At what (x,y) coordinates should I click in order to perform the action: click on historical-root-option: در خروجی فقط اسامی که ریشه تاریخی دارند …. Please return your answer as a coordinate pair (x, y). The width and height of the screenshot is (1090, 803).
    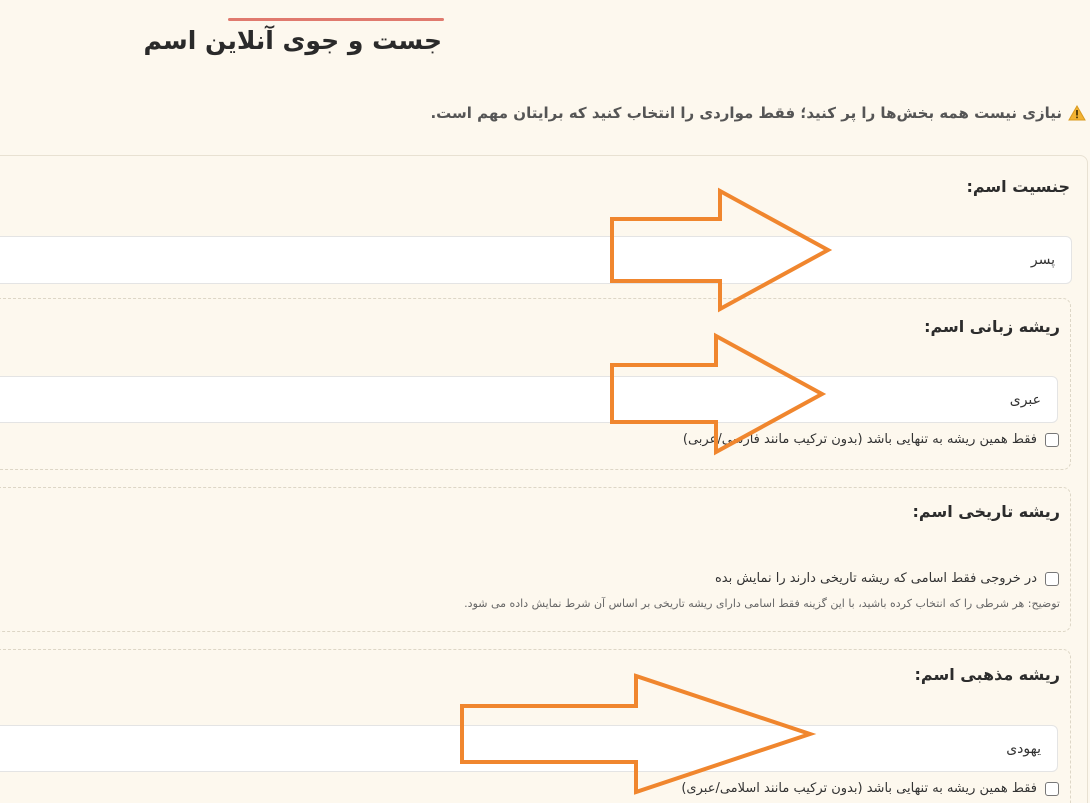
    Looking at the image, I should click on (887, 578).